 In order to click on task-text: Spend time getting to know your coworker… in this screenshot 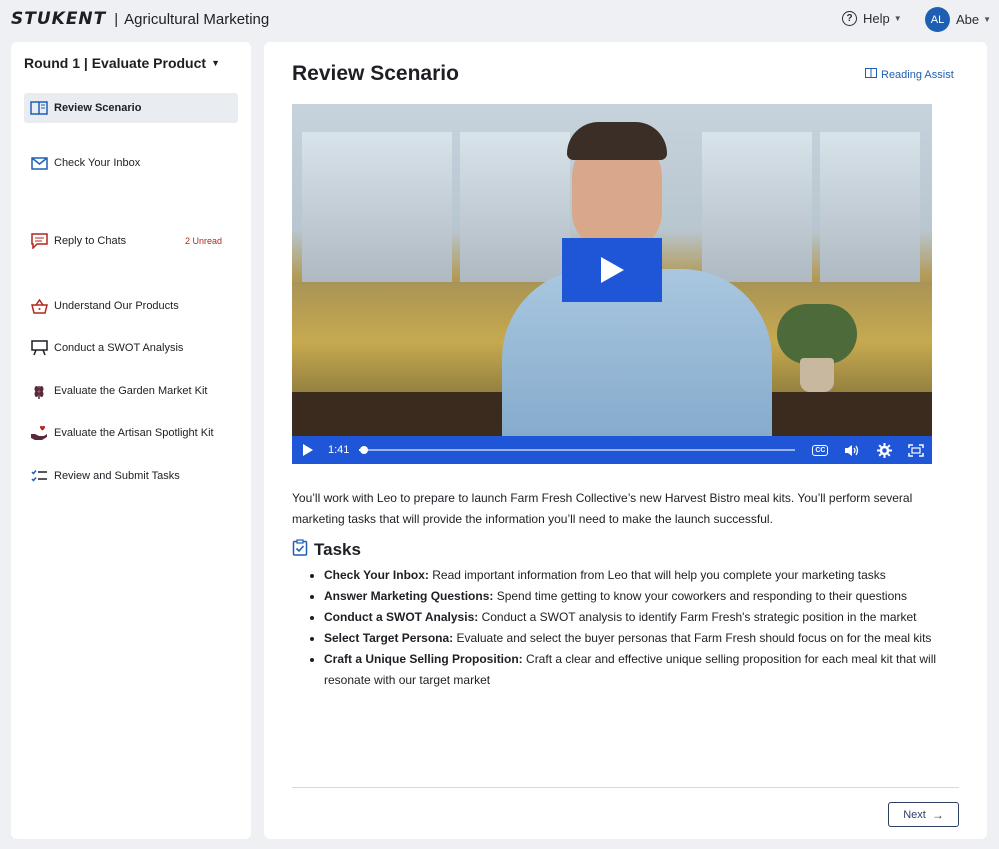, I will do `click(700, 596)`.